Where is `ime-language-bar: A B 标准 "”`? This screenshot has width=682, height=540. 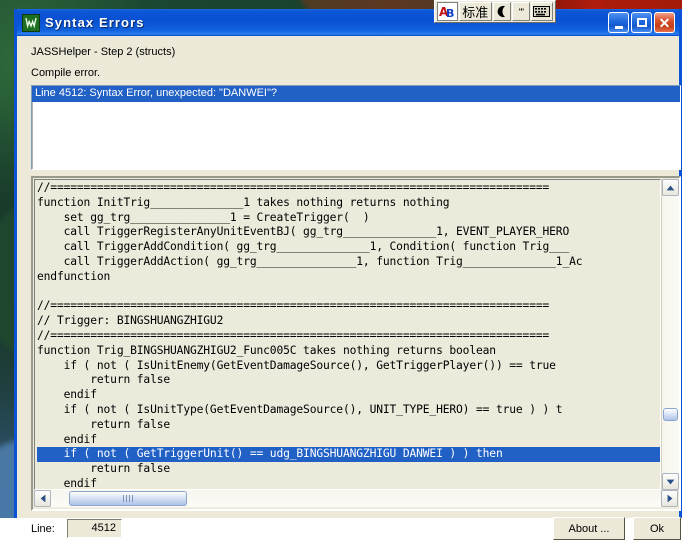 ime-language-bar: A B 标准 "” is located at coordinates (495, 11).